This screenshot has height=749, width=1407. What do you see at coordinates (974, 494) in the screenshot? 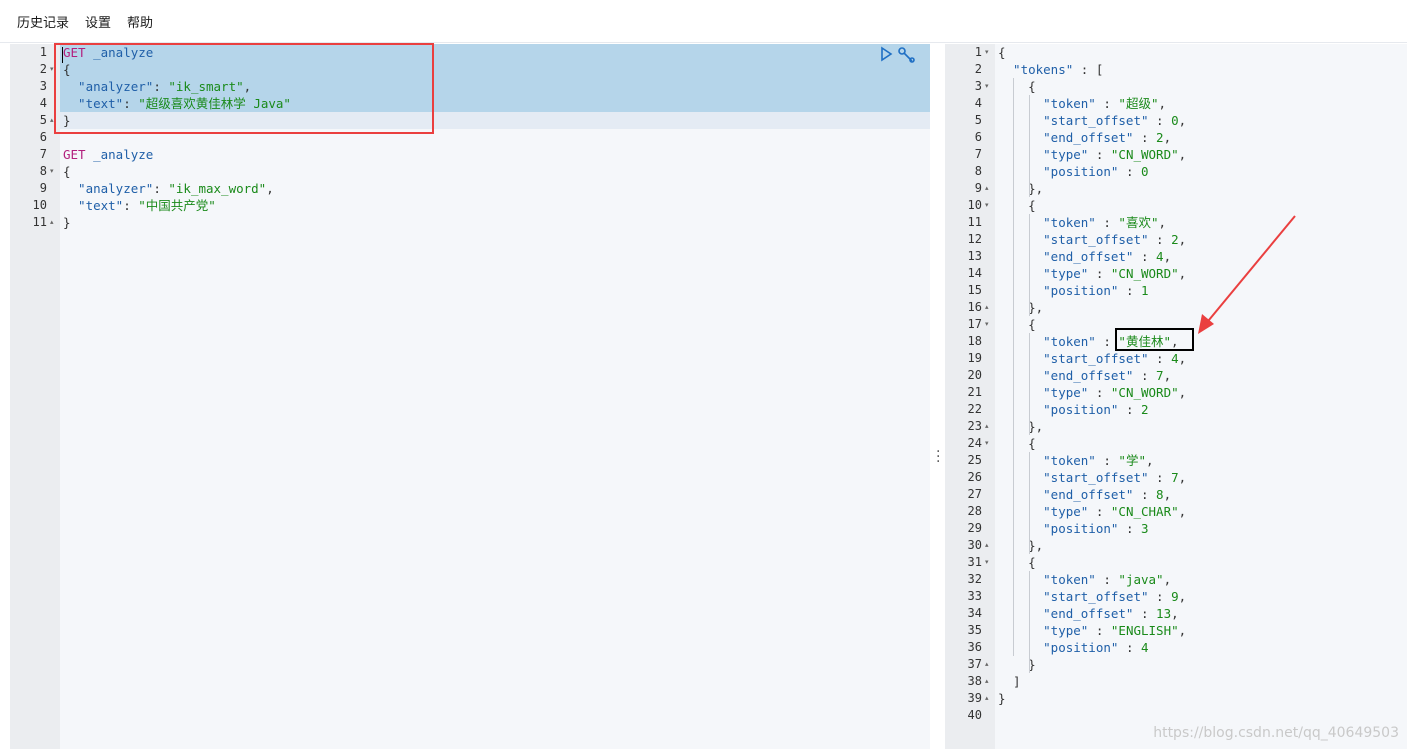
I see `response-line-number: 27` at bounding box center [974, 494].